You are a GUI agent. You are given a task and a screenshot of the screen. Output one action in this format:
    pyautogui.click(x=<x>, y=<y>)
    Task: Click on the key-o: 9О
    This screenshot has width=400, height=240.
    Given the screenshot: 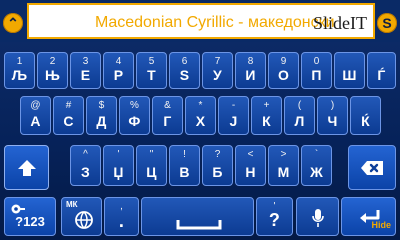 What is the action you would take?
    pyautogui.click(x=283, y=70)
    